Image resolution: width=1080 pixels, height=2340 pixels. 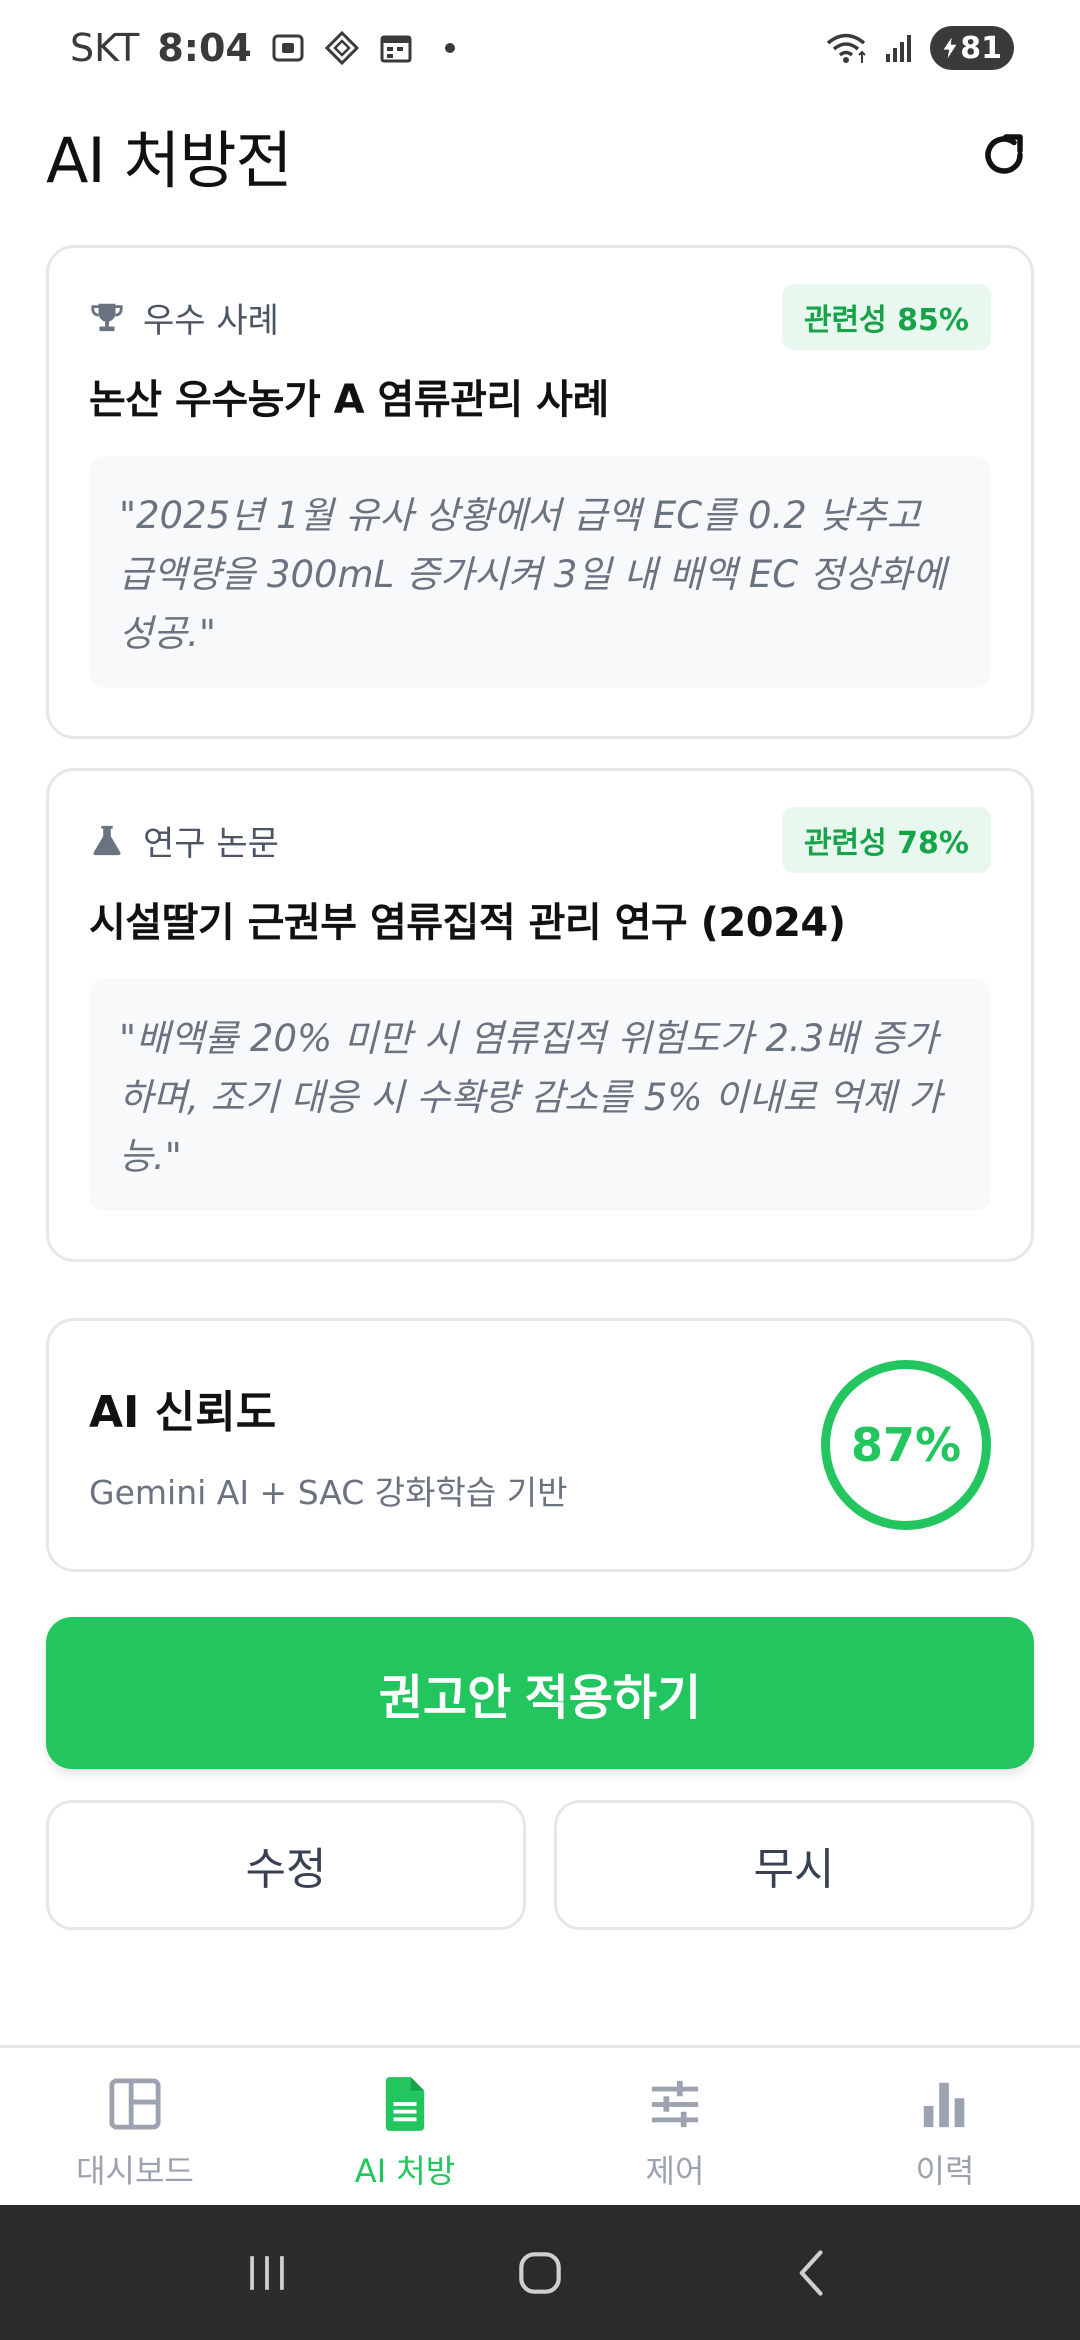 What do you see at coordinates (135, 2171) in the screenshot?
I see `nav-label: 대시보드` at bounding box center [135, 2171].